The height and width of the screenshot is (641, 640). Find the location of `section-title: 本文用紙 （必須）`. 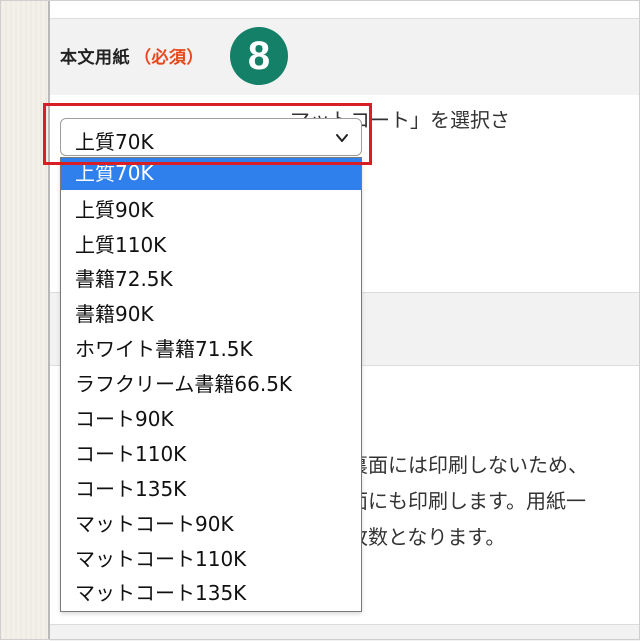

section-title: 本文用紙 （必須） is located at coordinates (132, 55).